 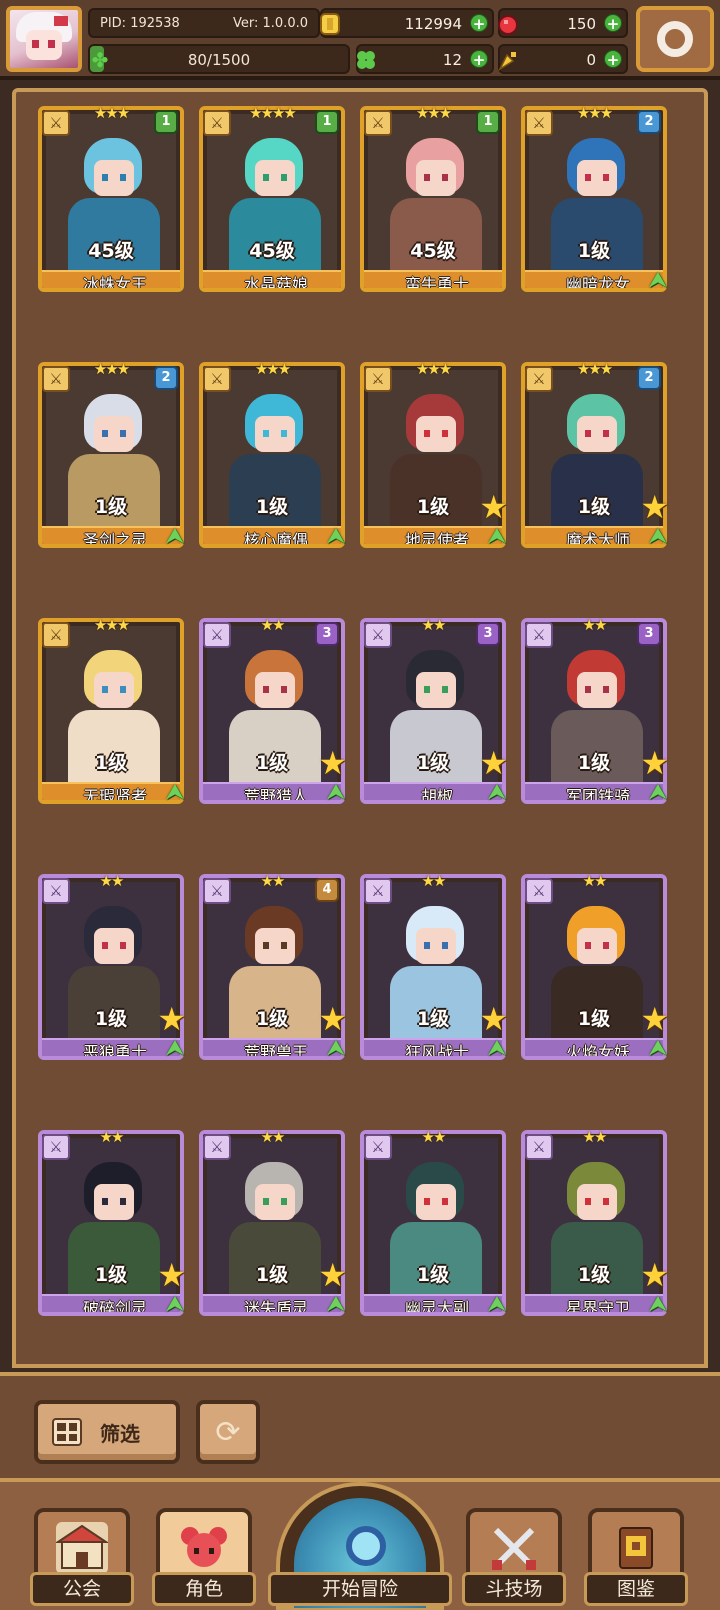 I want to click on crossed-swords-icon, so click(x=514, y=1548).